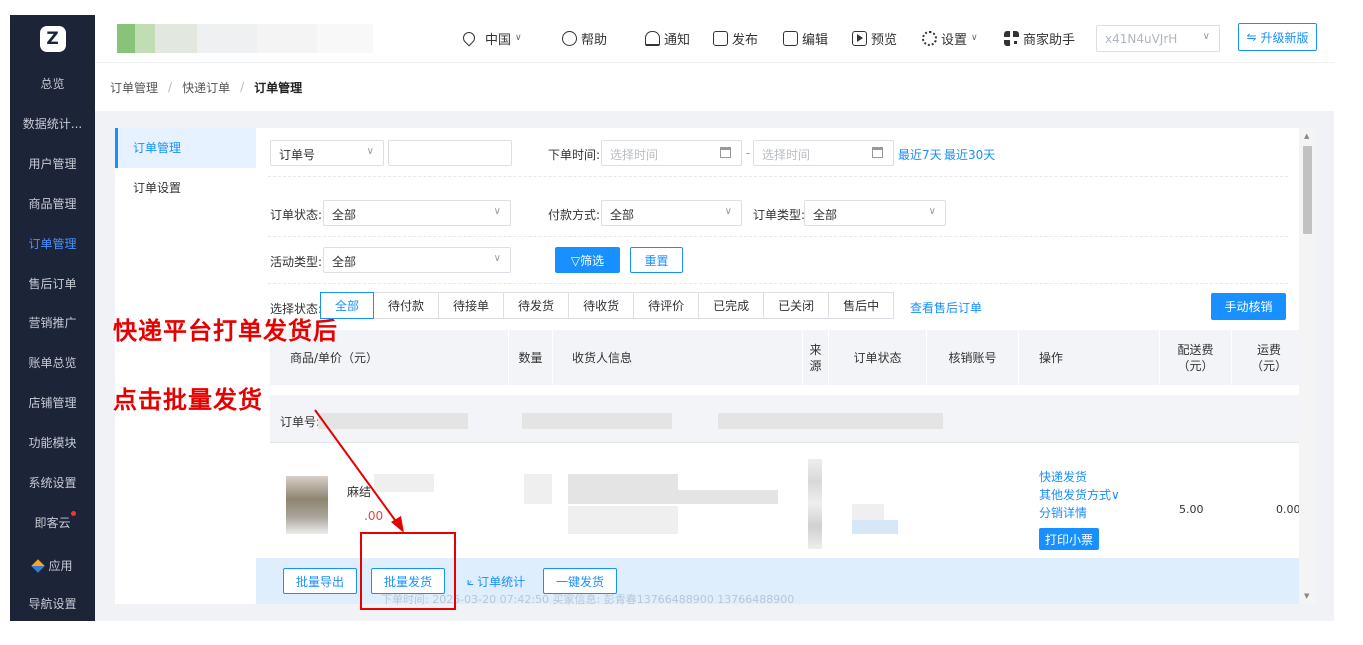 This screenshot has width=1363, height=645. What do you see at coordinates (666, 305) in the screenshot?
I see `tab-pending-review: 待评价` at bounding box center [666, 305].